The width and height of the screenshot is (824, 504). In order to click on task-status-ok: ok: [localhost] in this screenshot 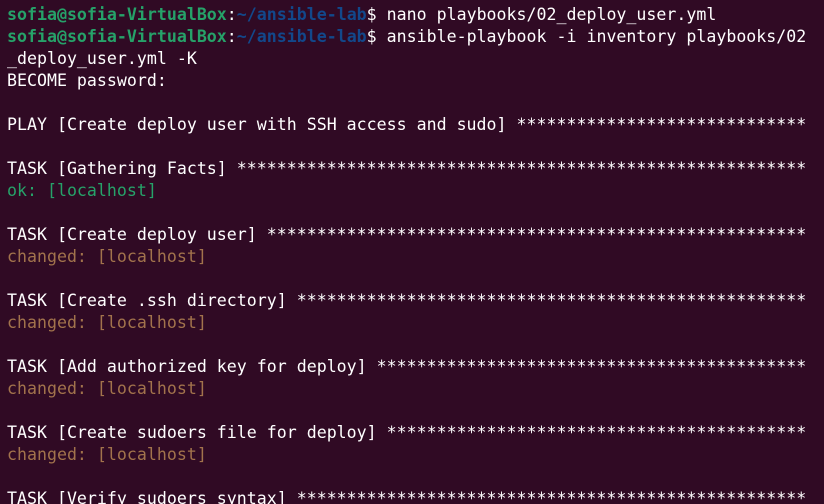, I will do `click(82, 190)`.